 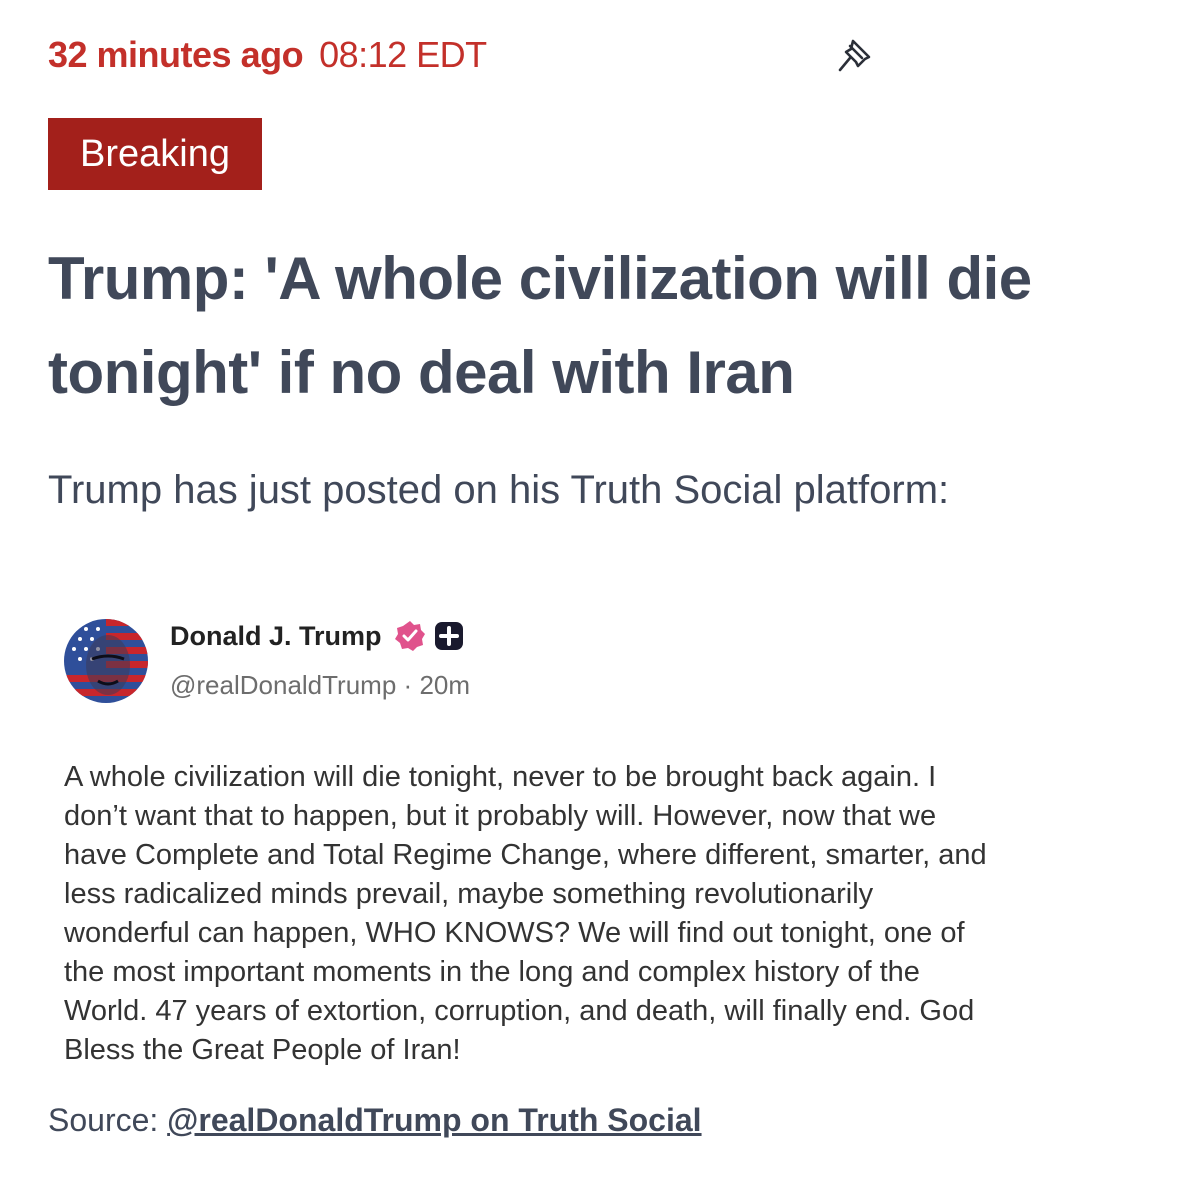 What do you see at coordinates (448, 636) in the screenshot?
I see `plus-icon` at bounding box center [448, 636].